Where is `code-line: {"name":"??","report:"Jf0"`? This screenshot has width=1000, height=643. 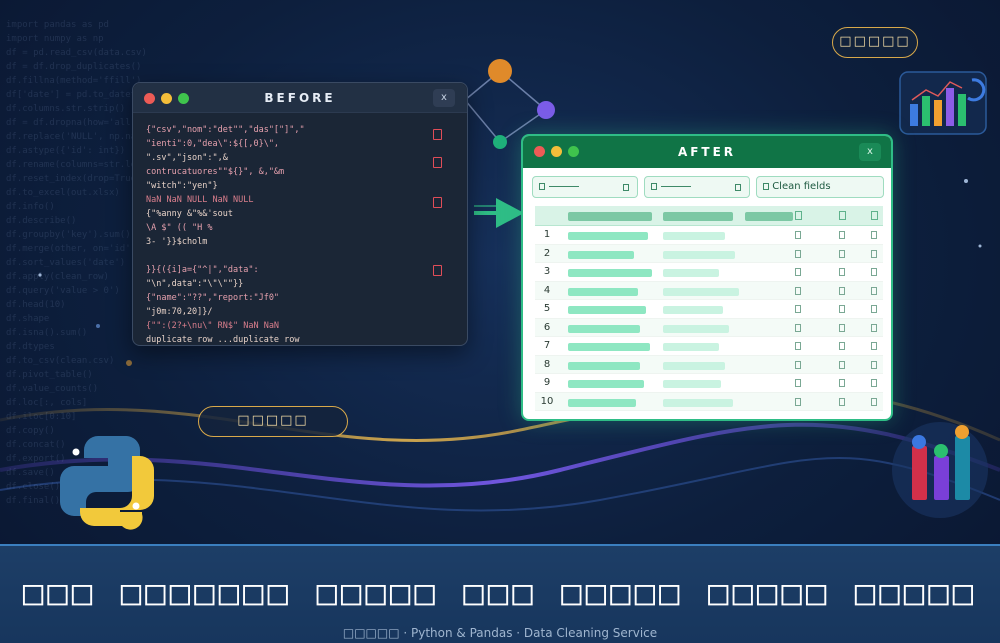
code-line: {"name":"??","report:"Jf0" is located at coordinates (213, 298).